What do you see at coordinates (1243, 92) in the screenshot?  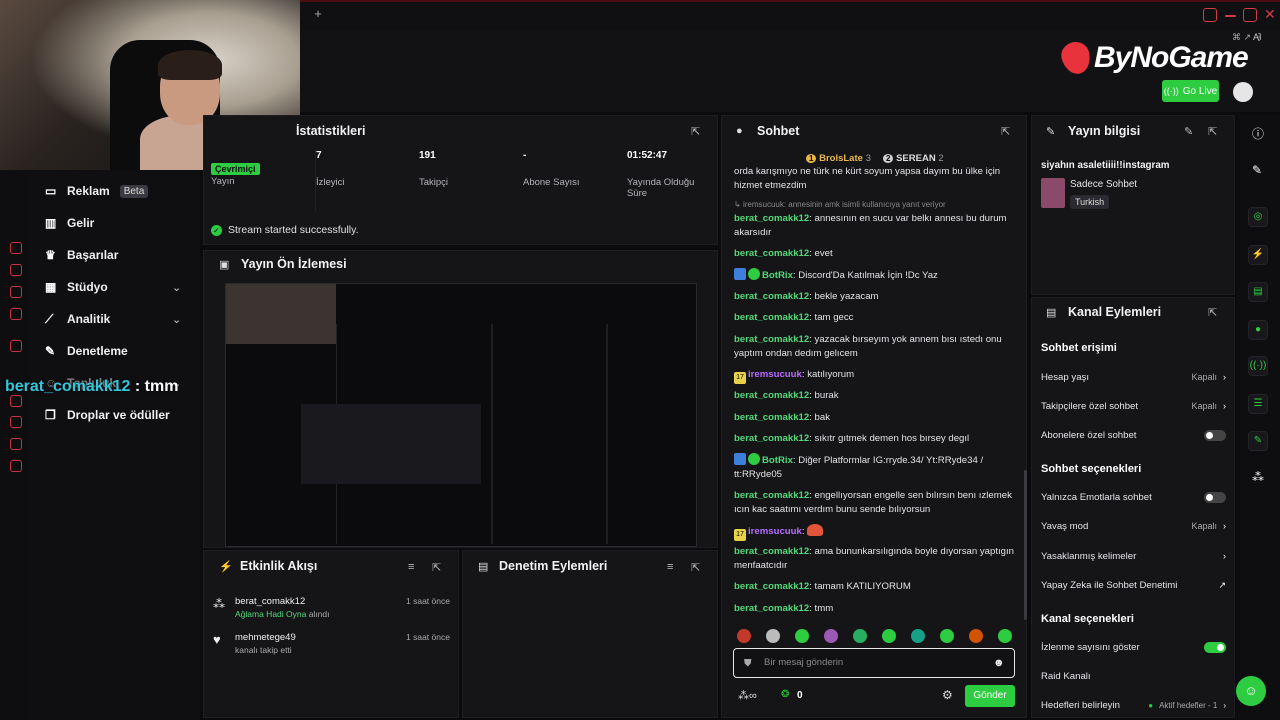 I see `profile-avatar` at bounding box center [1243, 92].